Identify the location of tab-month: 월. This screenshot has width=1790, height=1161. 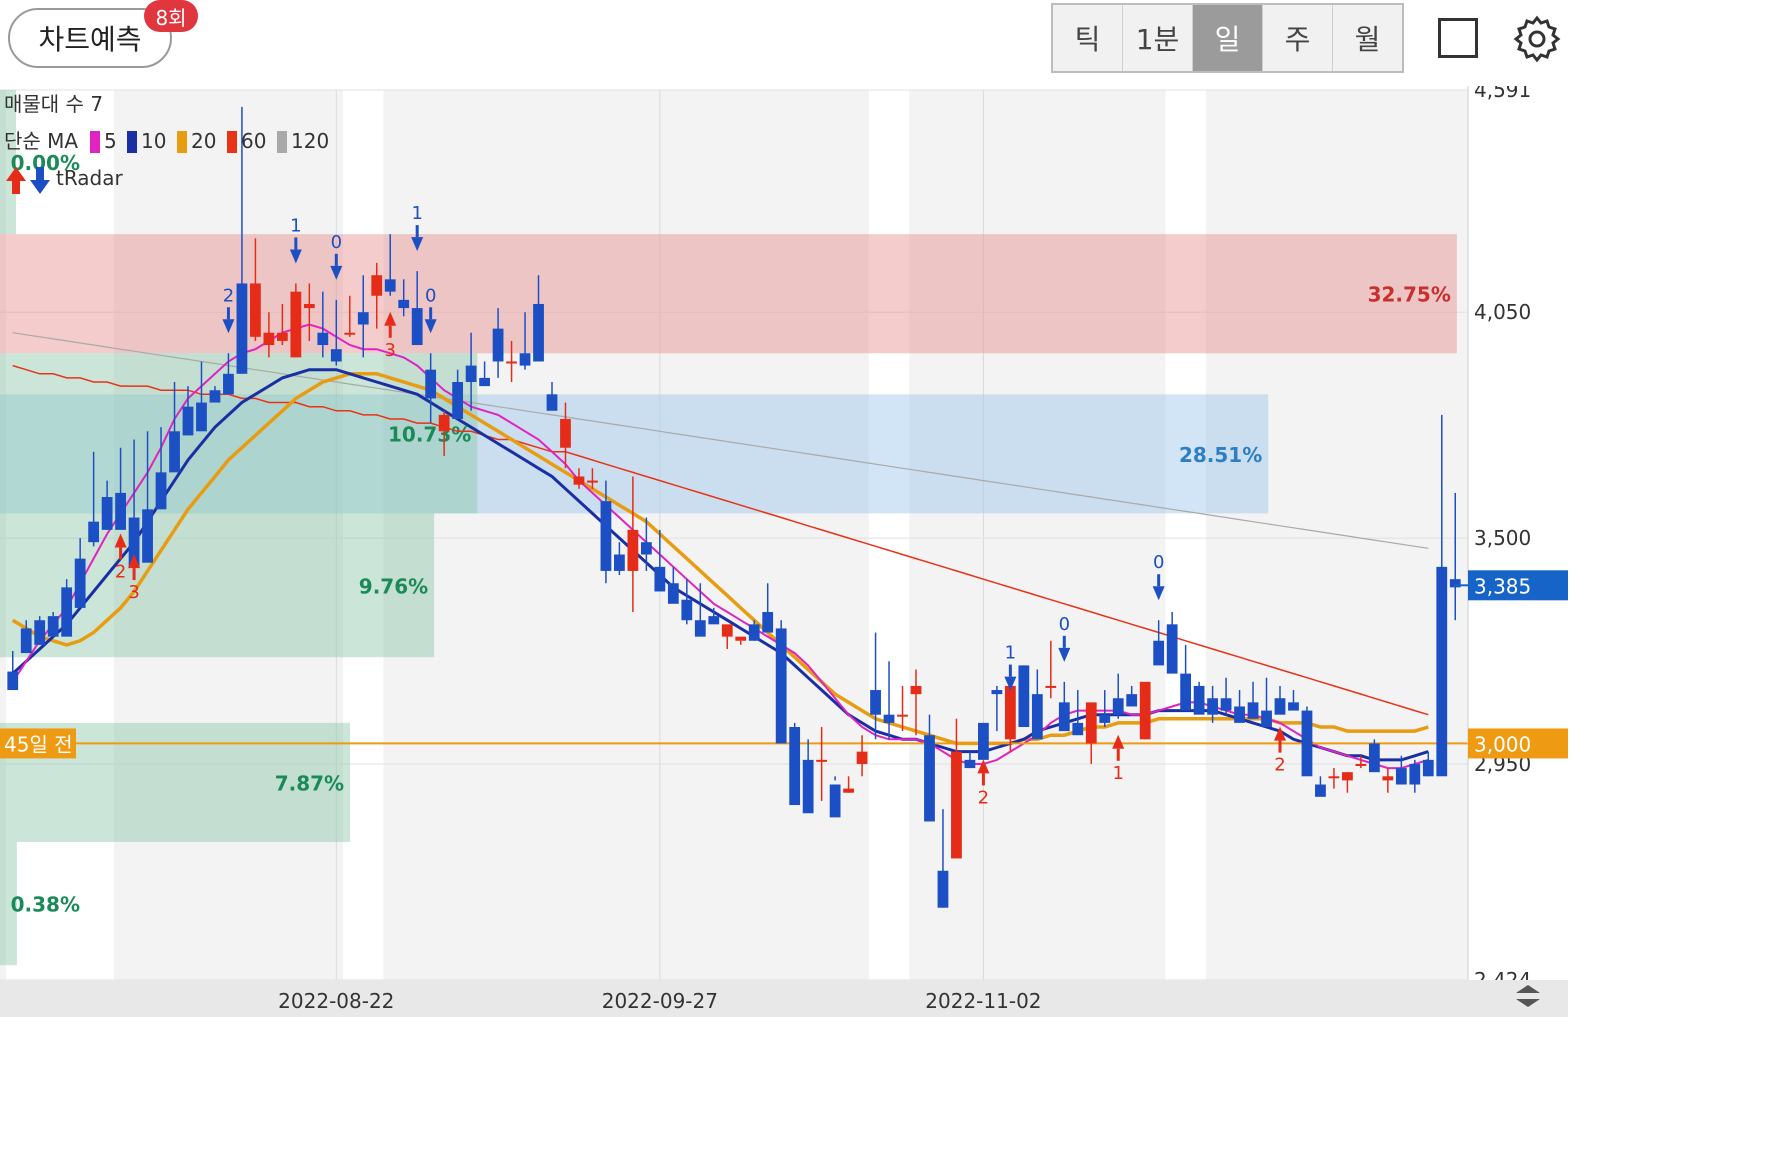
(1367, 38).